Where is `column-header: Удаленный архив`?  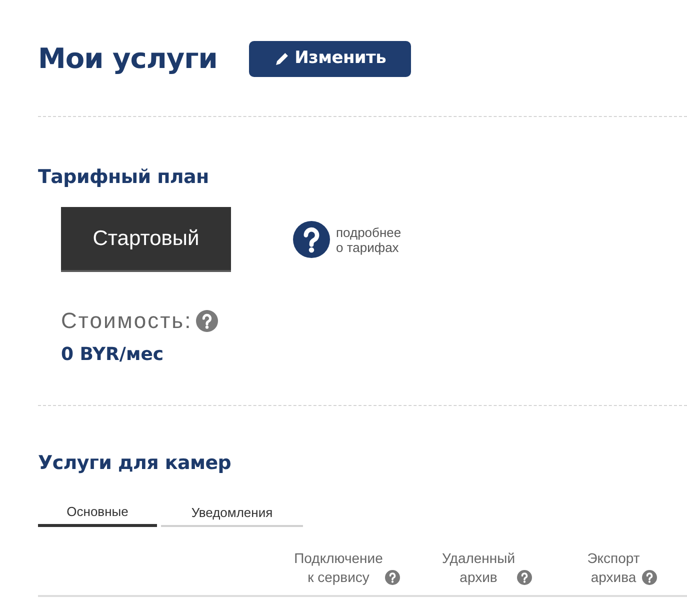 column-header: Удаленный архив is located at coordinates (479, 568).